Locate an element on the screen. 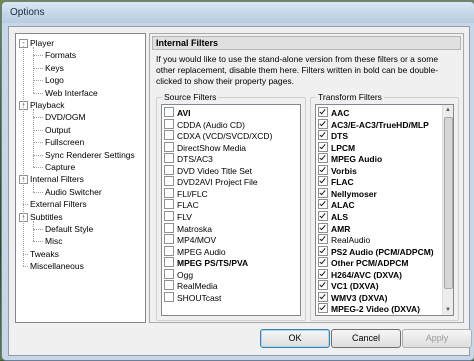 The width and height of the screenshot is (474, 361). filter-item: Other PCM/ADPCM is located at coordinates (363, 262).